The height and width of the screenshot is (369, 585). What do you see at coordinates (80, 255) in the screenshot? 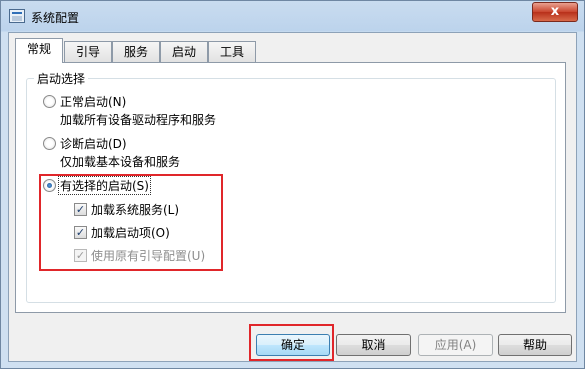
I see `use-original-boot-config-checkbox: ✓` at bounding box center [80, 255].